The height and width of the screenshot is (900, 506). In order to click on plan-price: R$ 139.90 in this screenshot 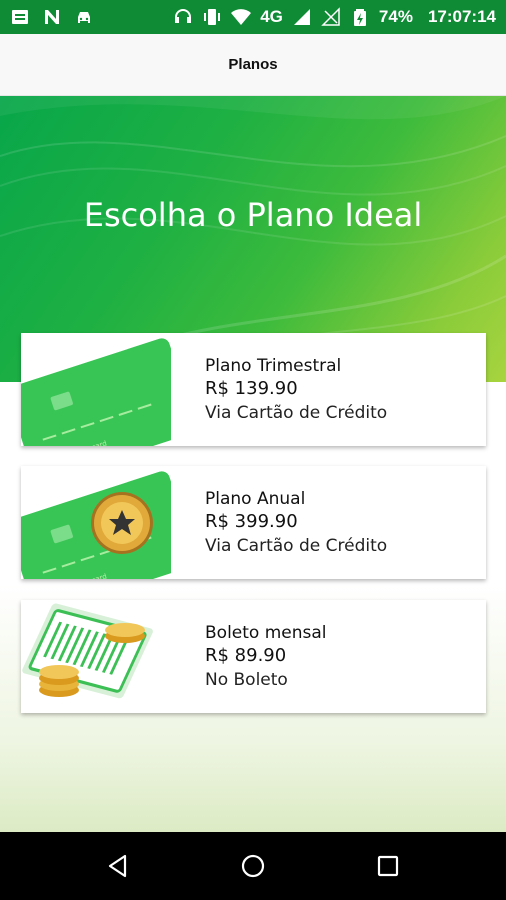, I will do `click(251, 388)`.